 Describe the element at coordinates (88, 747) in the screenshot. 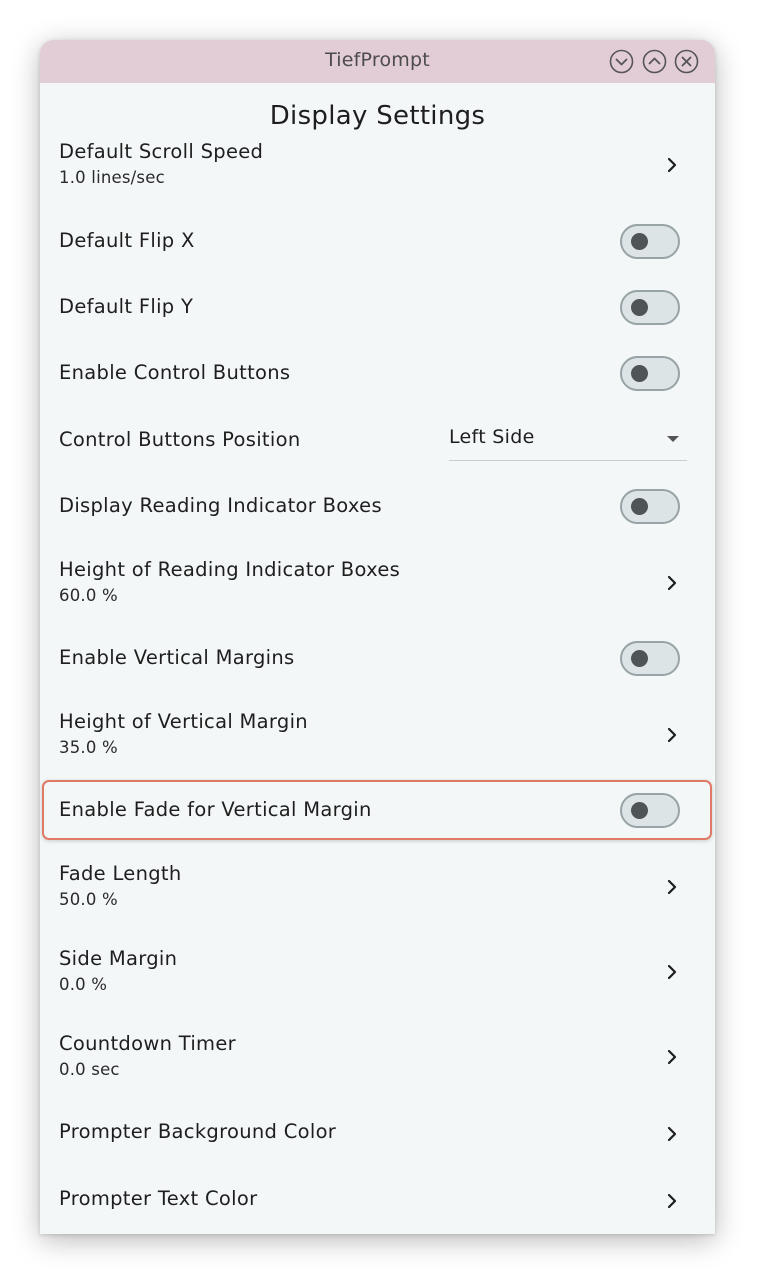

I see `setting-value: 35.0 %` at that location.